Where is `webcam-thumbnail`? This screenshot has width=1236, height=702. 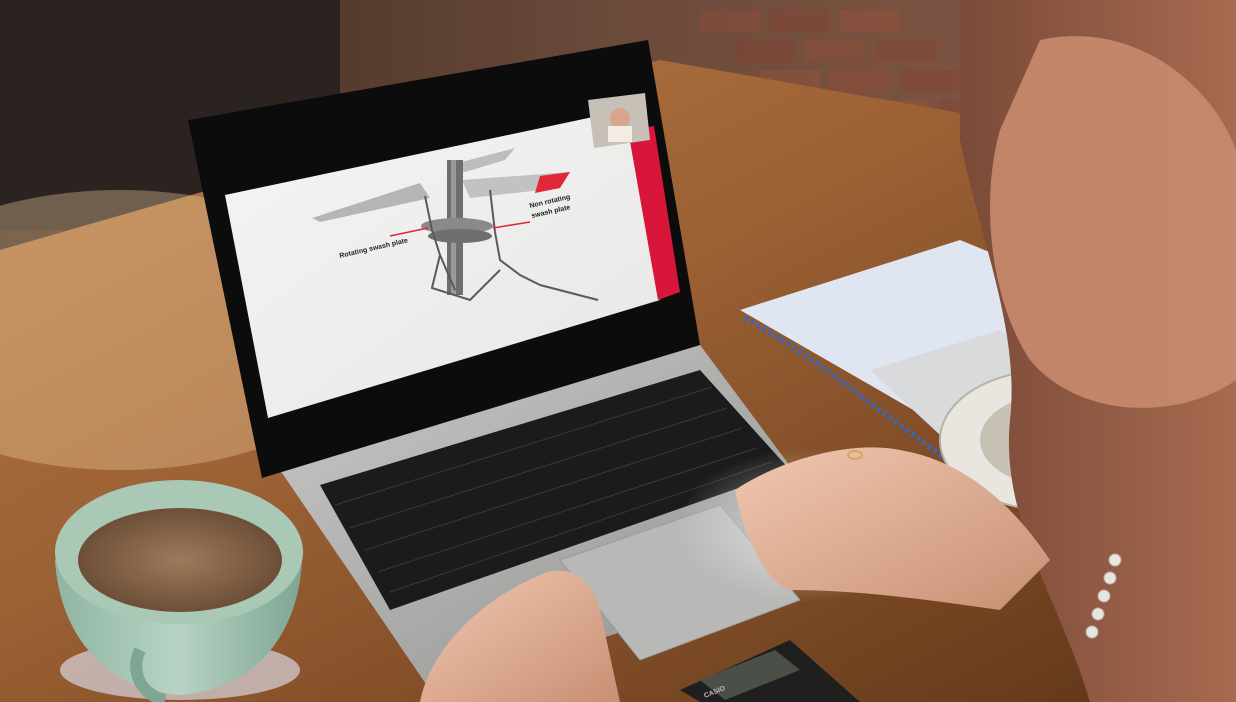
webcam-thumbnail is located at coordinates (619, 120).